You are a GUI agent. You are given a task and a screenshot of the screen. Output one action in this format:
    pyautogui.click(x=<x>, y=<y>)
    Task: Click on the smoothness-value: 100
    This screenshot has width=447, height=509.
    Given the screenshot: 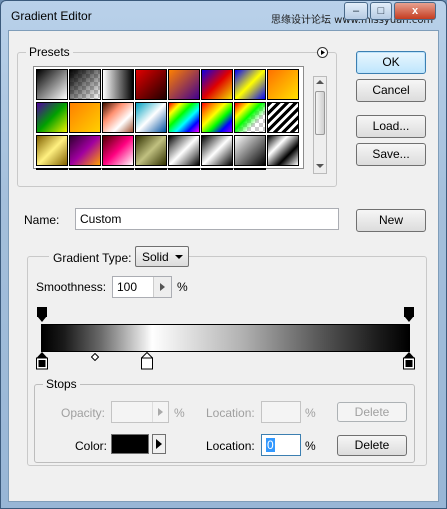 What is the action you would take?
    pyautogui.click(x=127, y=287)
    